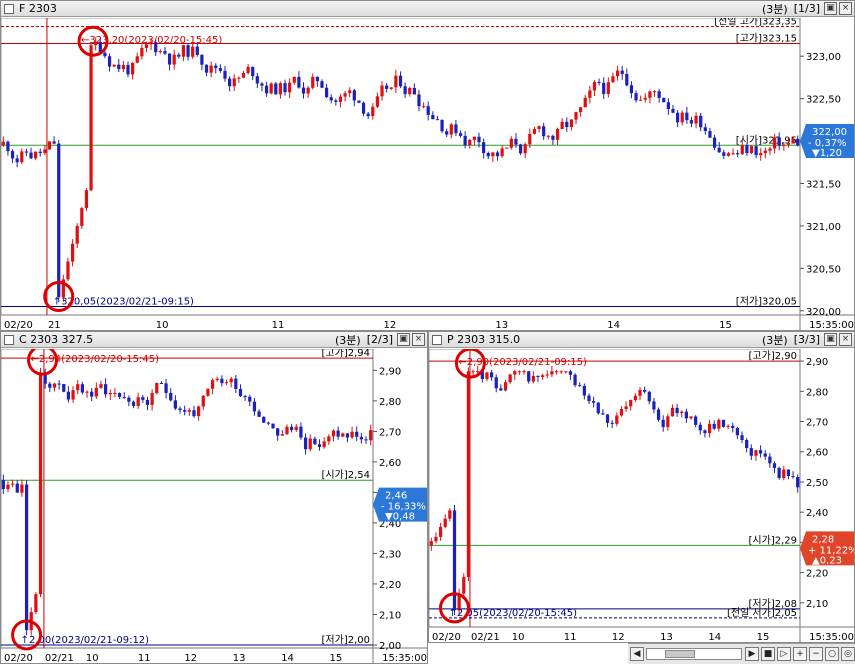 The image size is (855, 664). What do you see at coordinates (18, 325) in the screenshot?
I see `time-tick-label: 02/20` at bounding box center [18, 325].